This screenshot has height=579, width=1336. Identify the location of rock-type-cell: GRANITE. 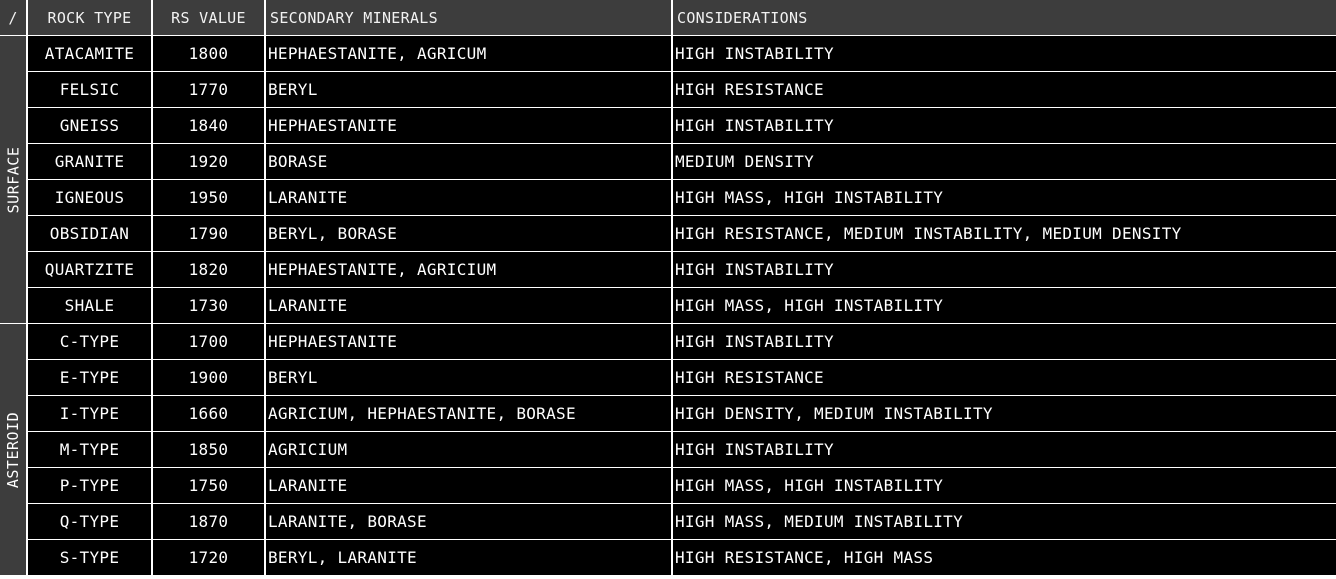
(89, 161).